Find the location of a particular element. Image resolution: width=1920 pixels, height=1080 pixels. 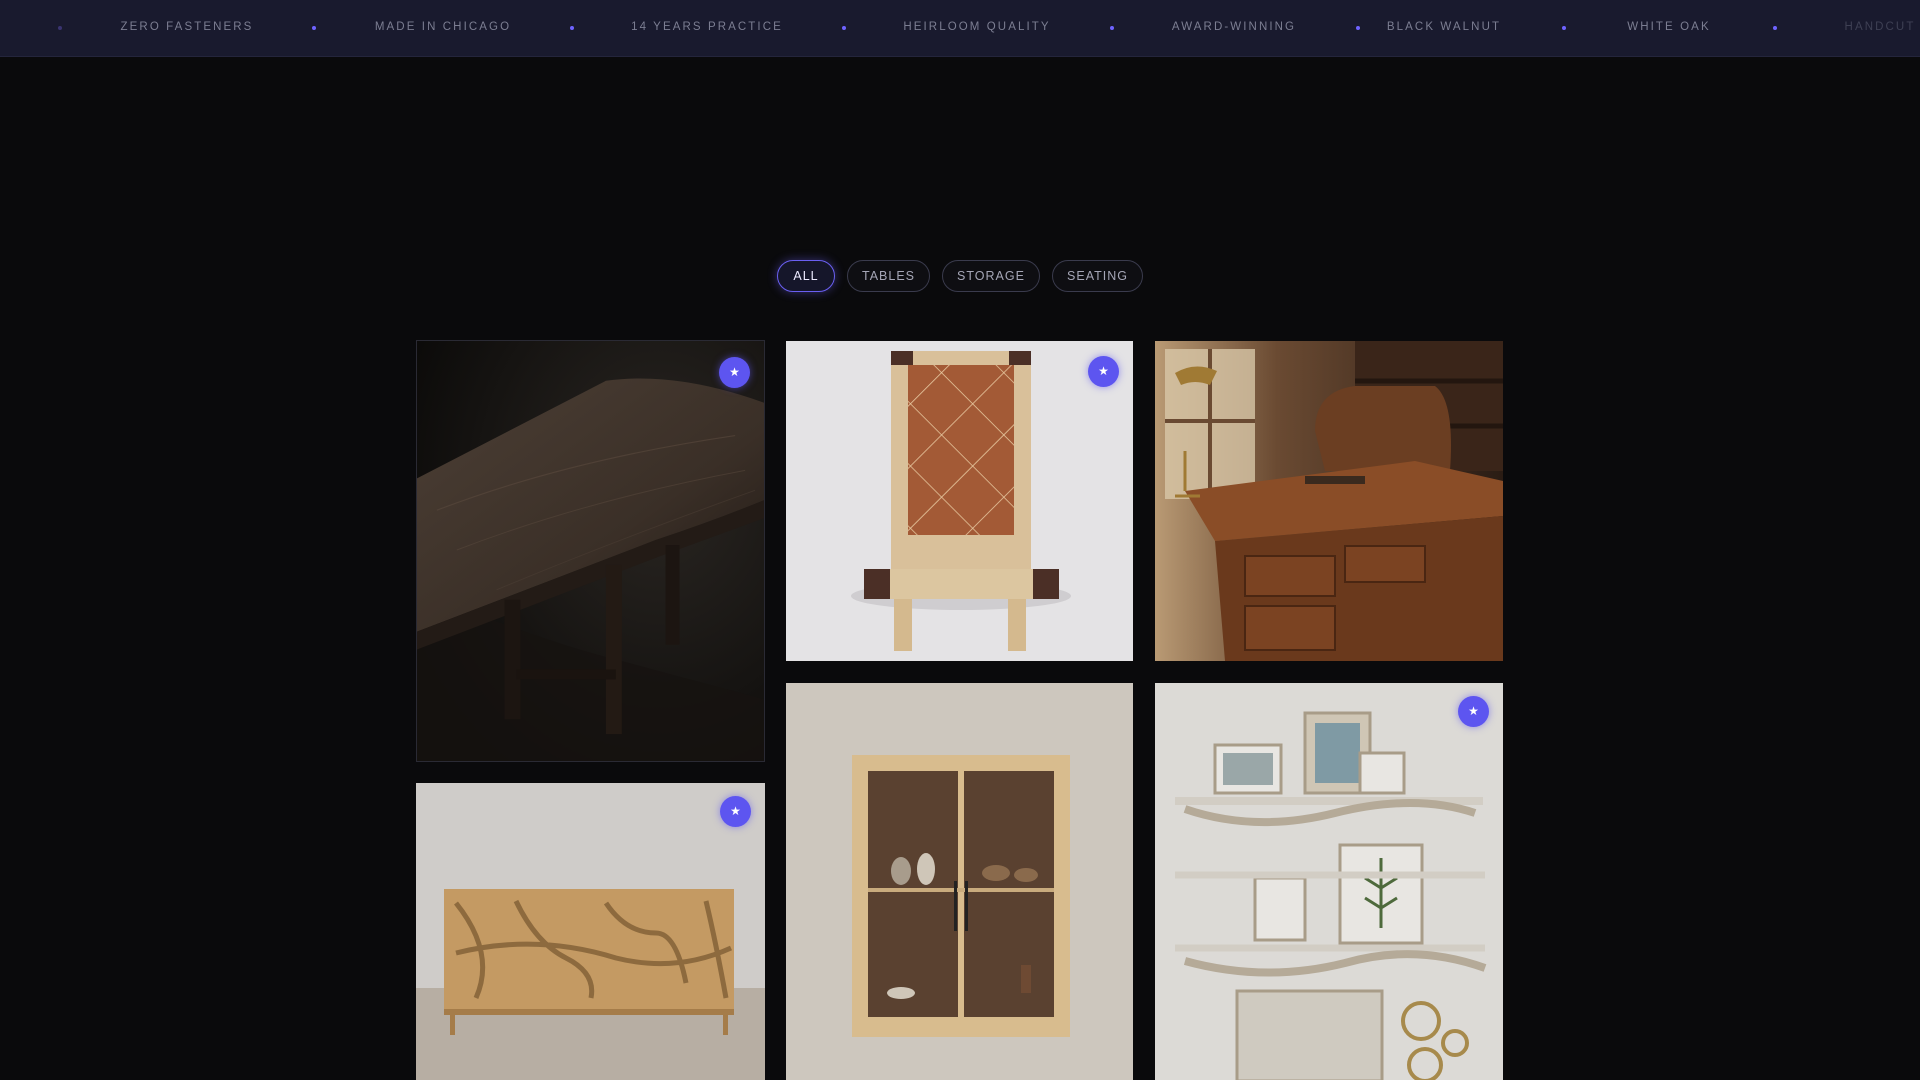

gallery-card-driftwood-shelves: ★ is located at coordinates (1329, 881).